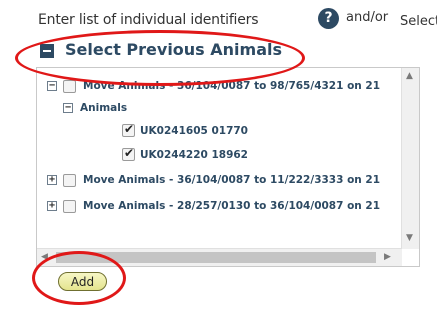  What do you see at coordinates (387, 257) in the screenshot?
I see `scroll-right-icon: ▶` at bounding box center [387, 257].